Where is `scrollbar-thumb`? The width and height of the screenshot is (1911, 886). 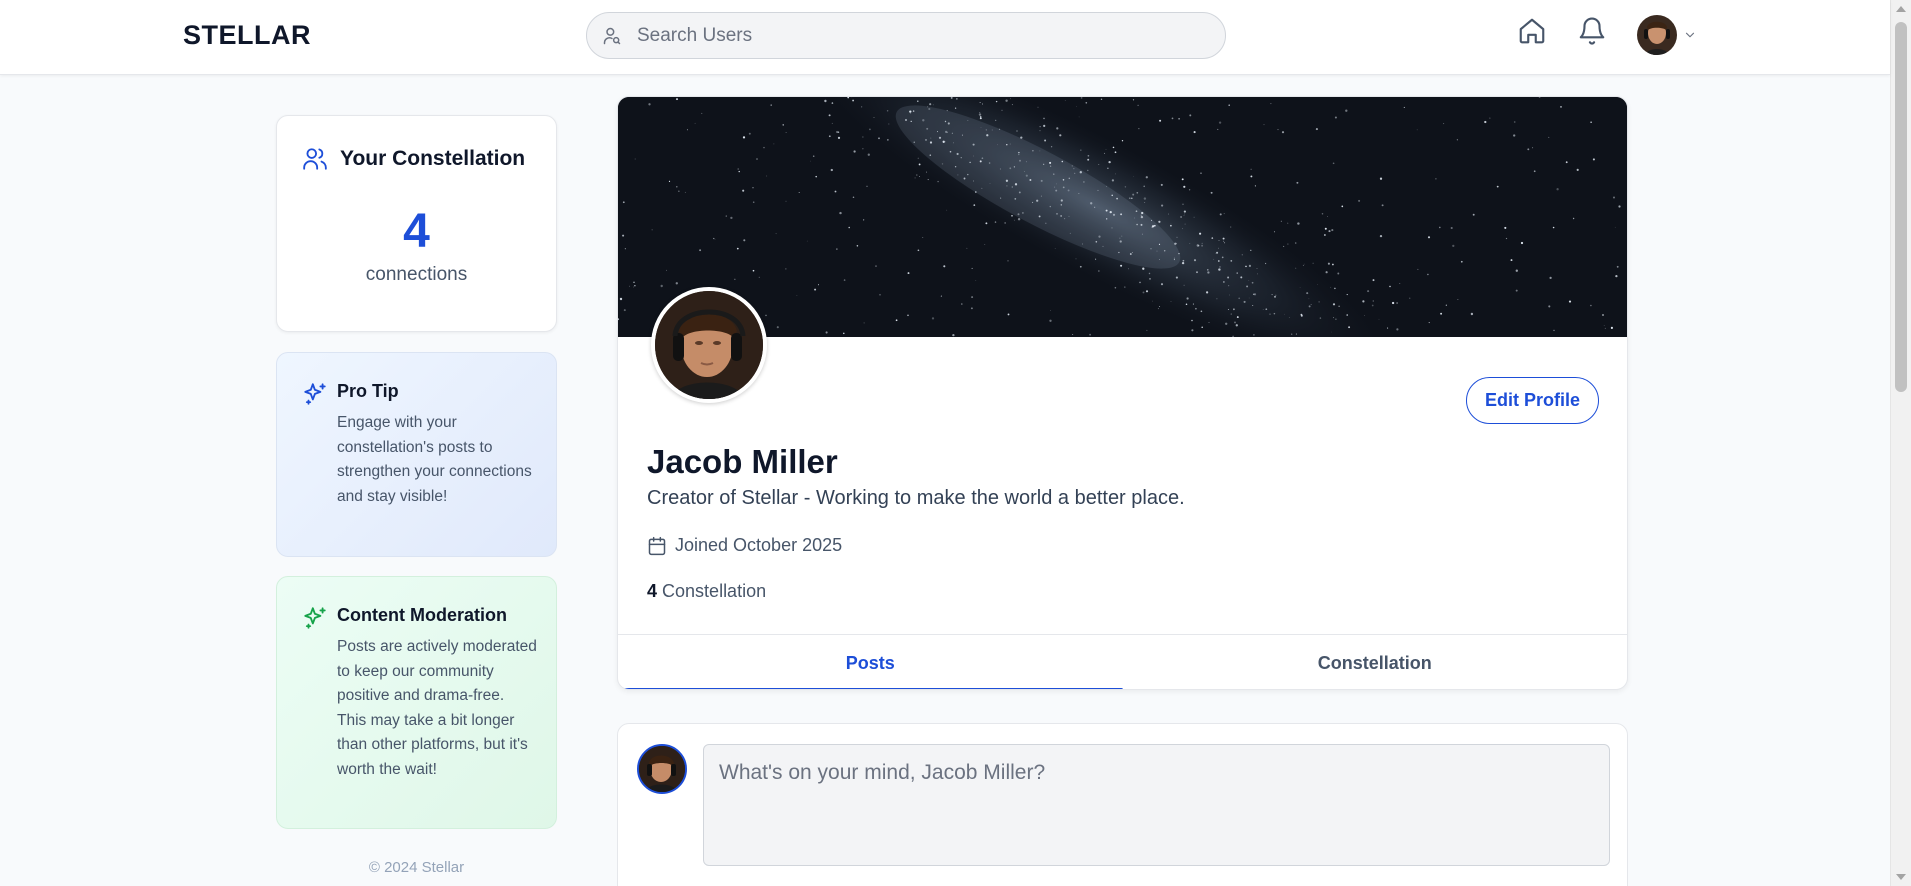 scrollbar-thumb is located at coordinates (1901, 207).